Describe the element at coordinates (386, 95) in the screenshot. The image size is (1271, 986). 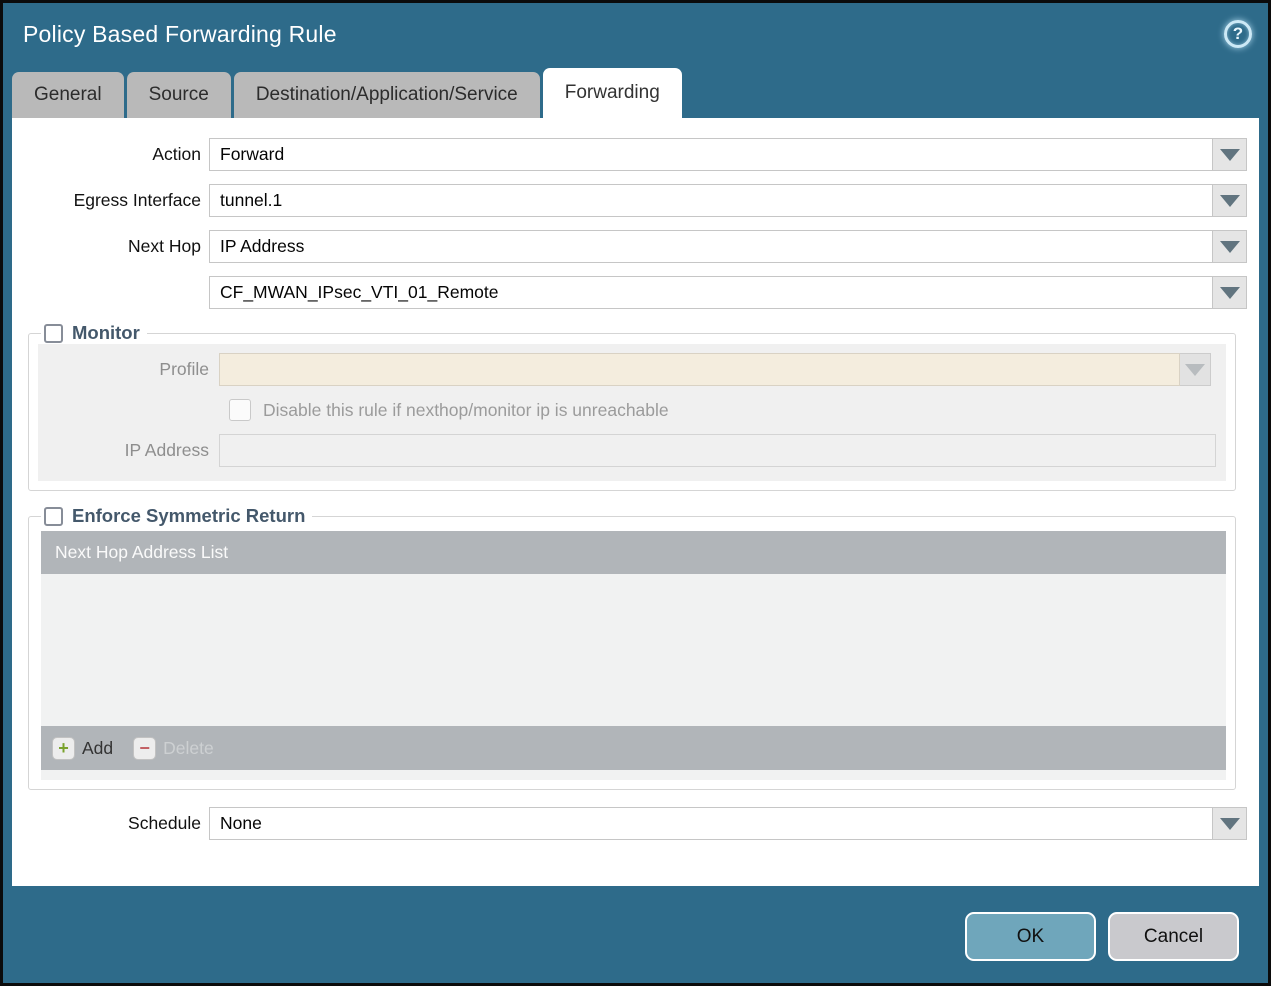
I see `tab-destination-application-service: Destination/Application/Service` at that location.